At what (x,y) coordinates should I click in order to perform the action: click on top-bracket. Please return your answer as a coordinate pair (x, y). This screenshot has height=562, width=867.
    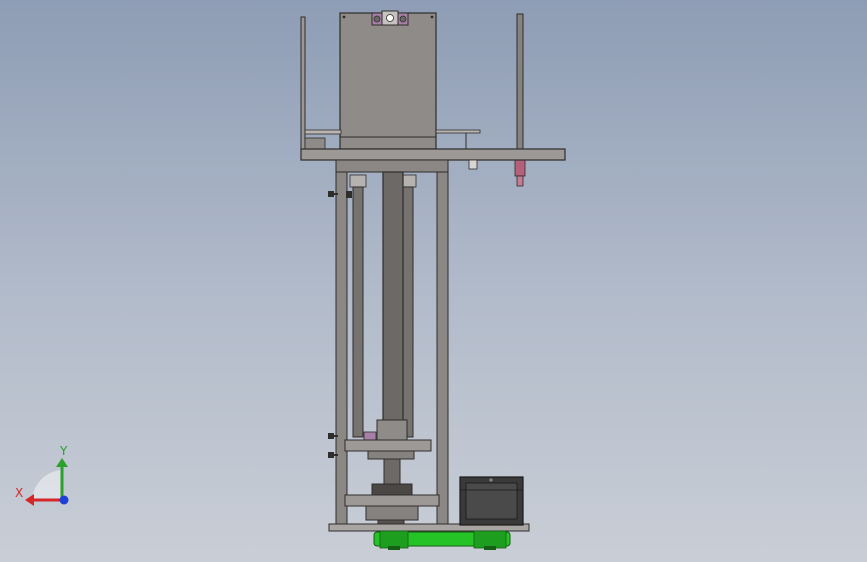
    Looking at the image, I should click on (390, 18).